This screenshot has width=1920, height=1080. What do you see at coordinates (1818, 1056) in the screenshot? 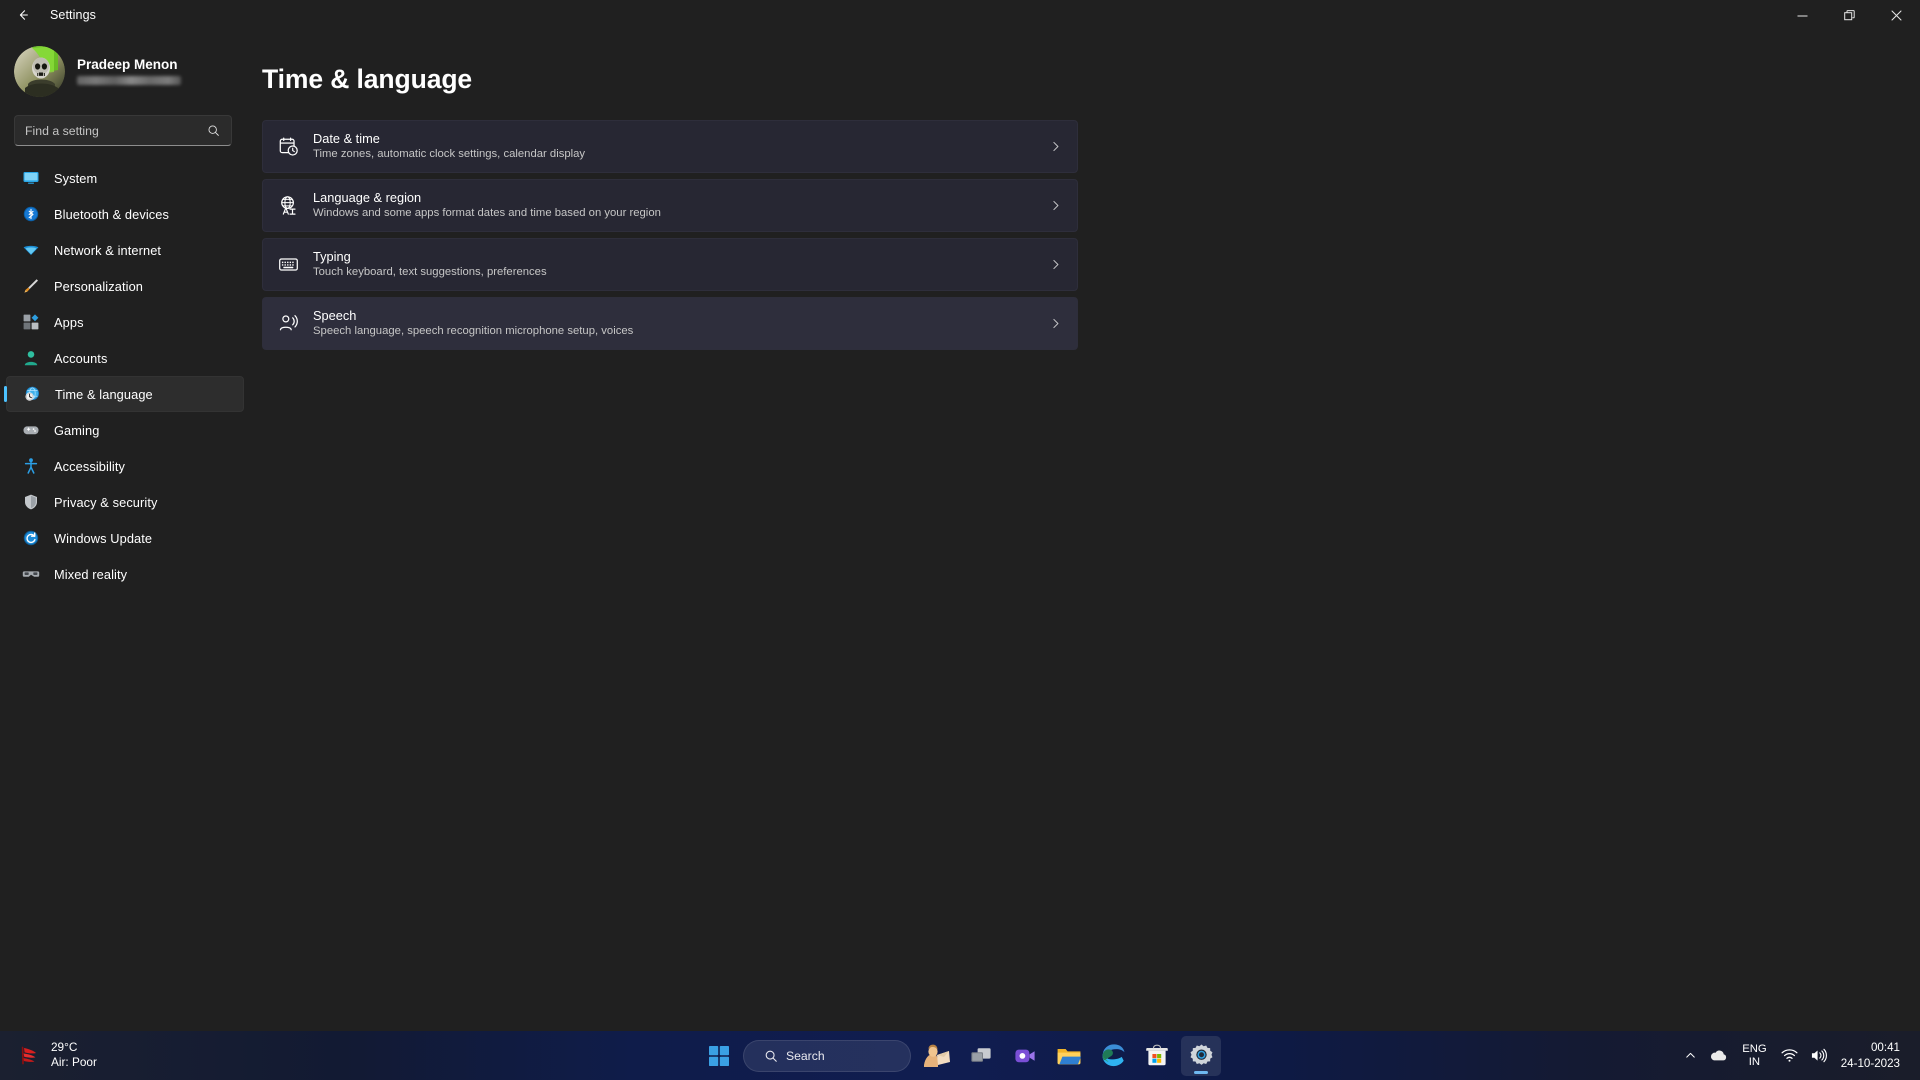
I see `volume-tray-icon` at bounding box center [1818, 1056].